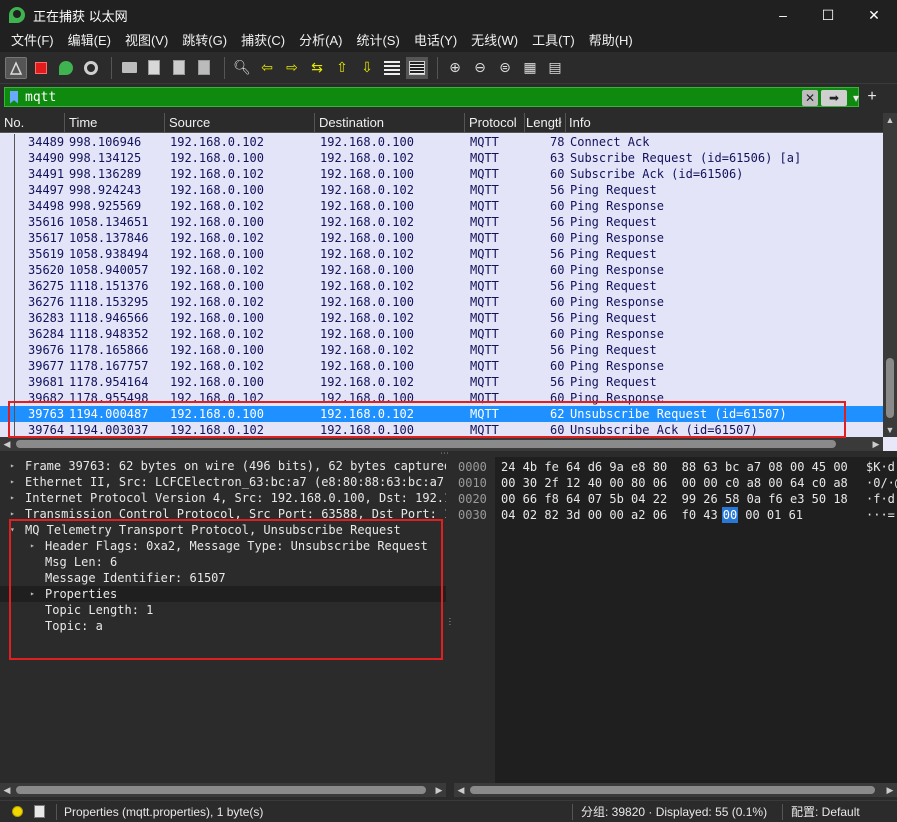 This screenshot has width=897, height=822. I want to click on column-source: Source, so click(240, 123).